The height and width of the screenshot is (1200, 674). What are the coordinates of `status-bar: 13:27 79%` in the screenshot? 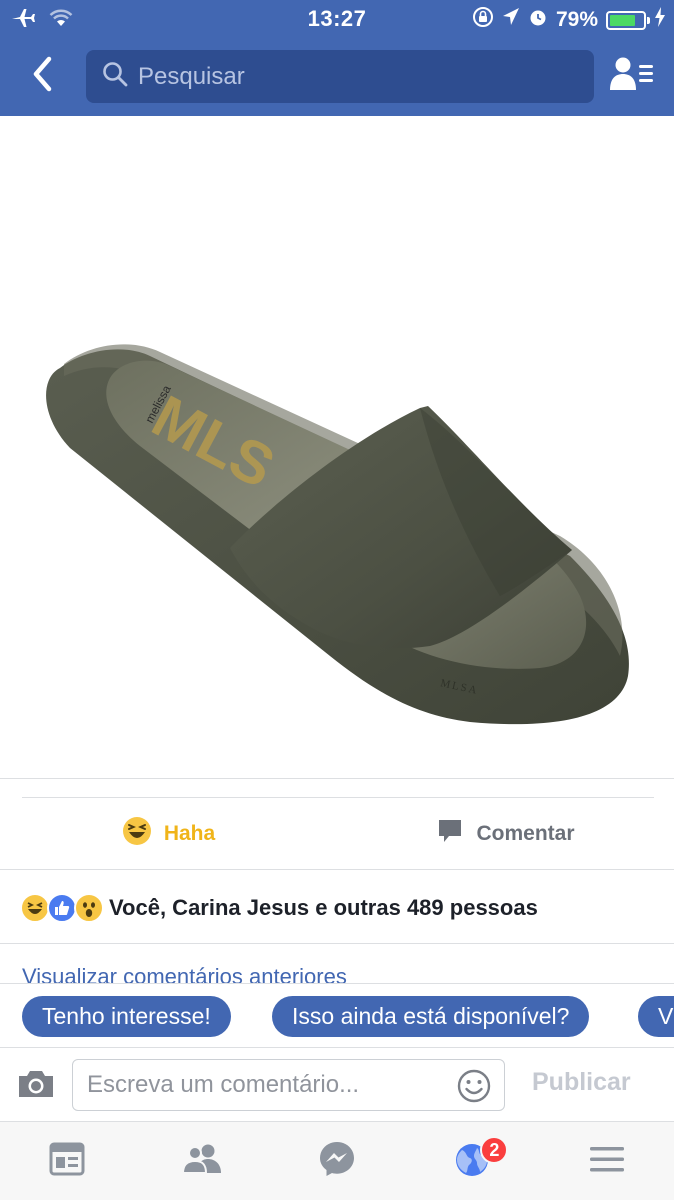 It's located at (337, 19).